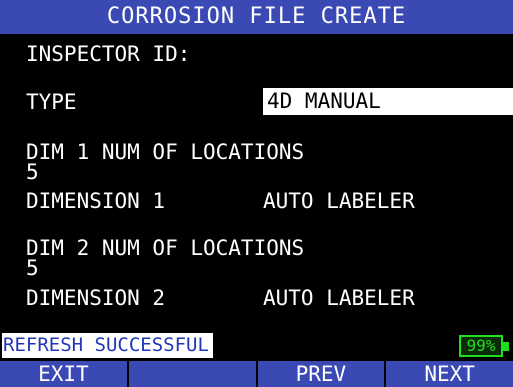 This screenshot has width=513, height=387. I want to click on title-bar: CORROSION FILE CREATE, so click(256, 17).